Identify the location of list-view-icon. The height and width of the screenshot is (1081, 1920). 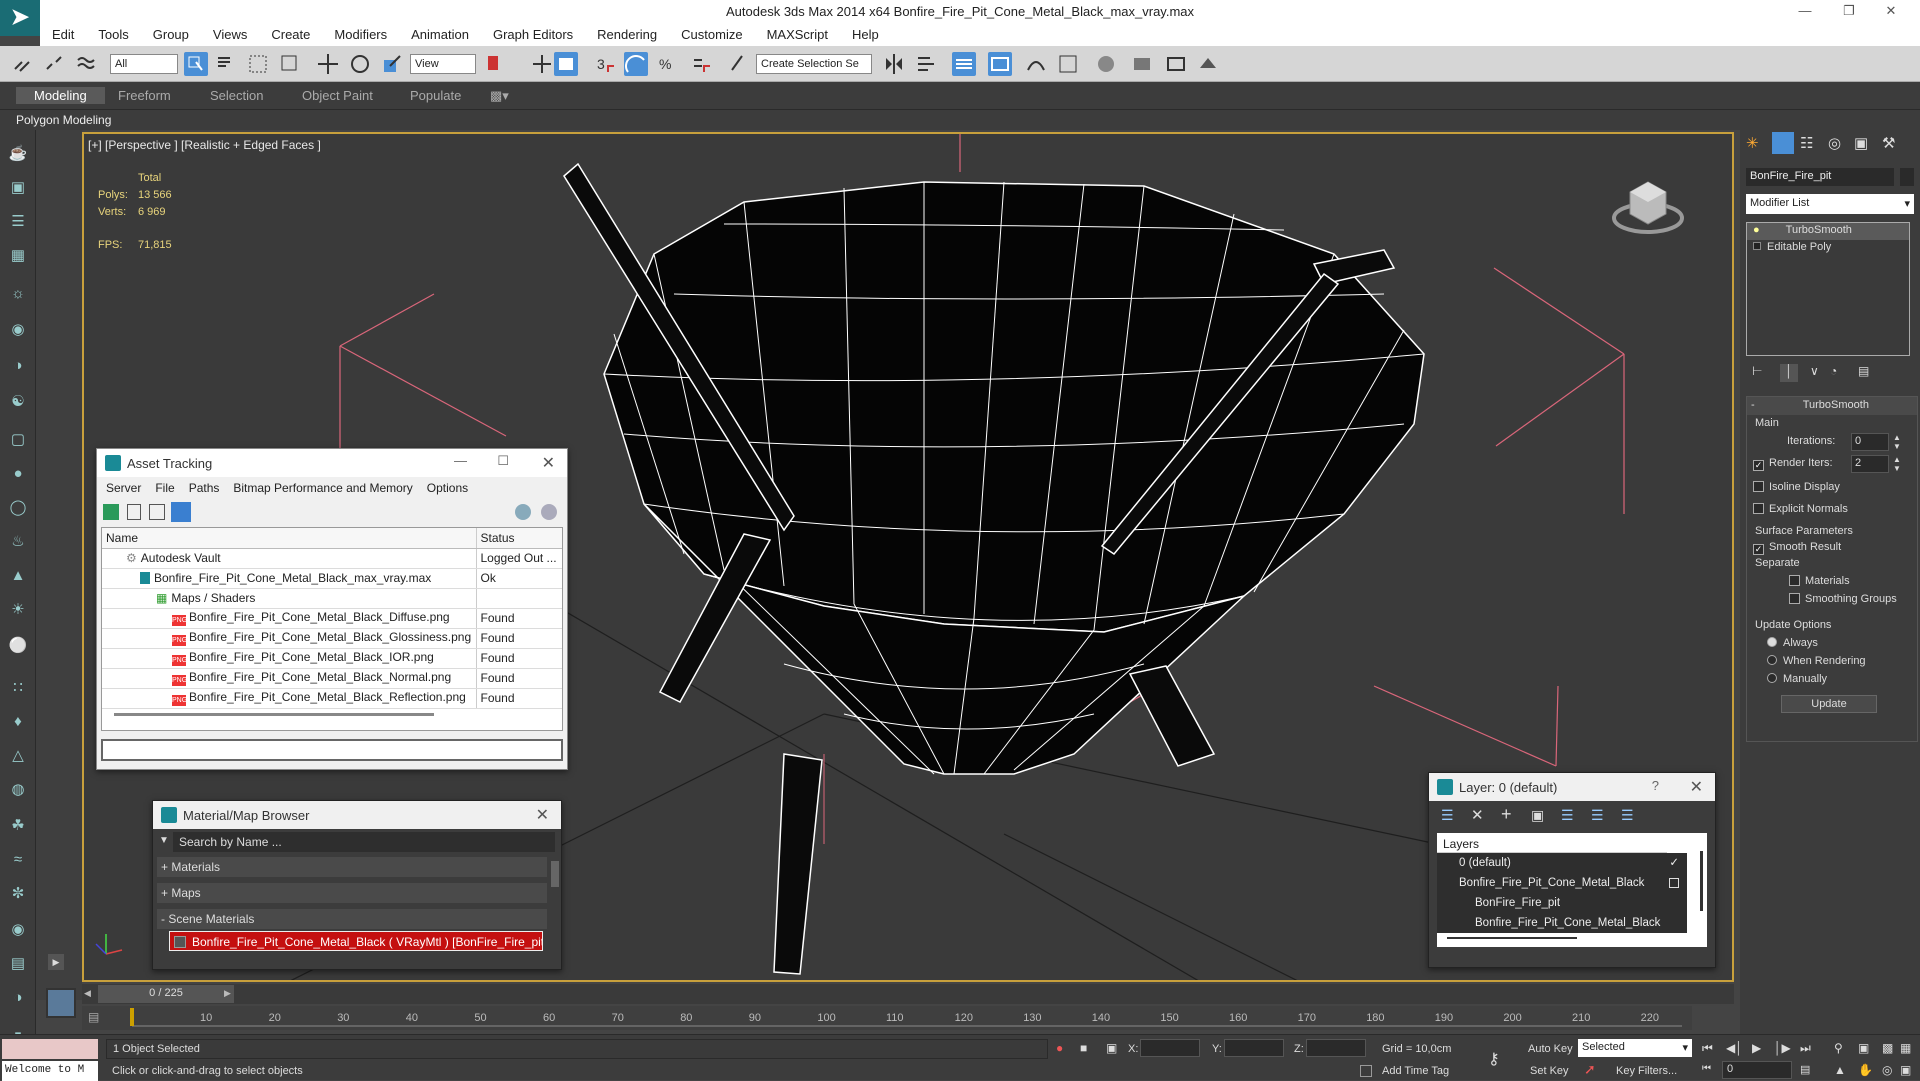
(134, 512).